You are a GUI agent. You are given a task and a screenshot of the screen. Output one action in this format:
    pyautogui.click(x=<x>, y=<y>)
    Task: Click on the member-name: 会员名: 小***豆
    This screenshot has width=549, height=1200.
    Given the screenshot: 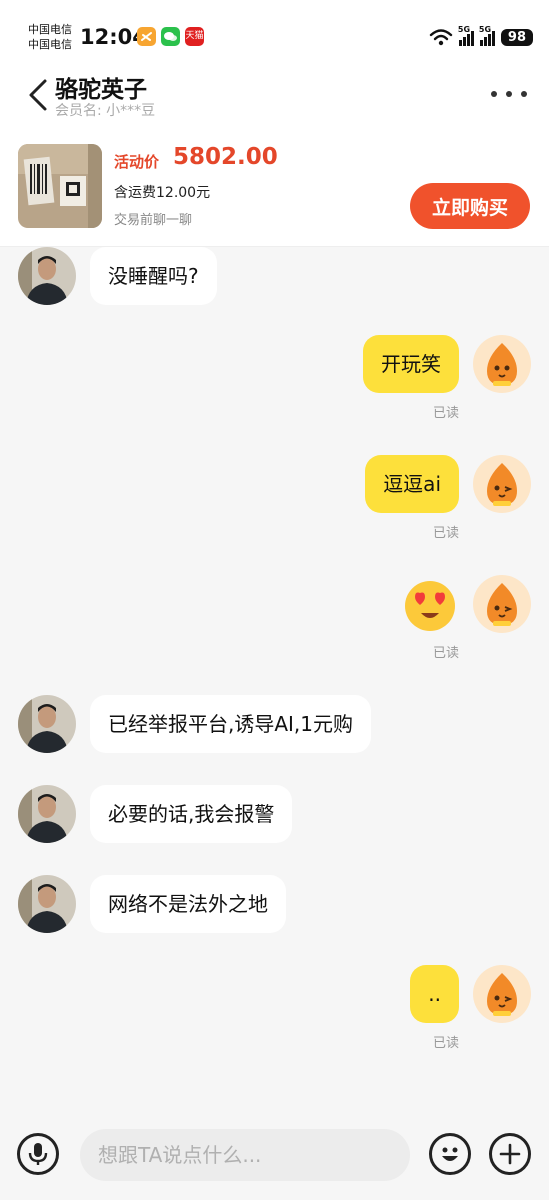 What is the action you would take?
    pyautogui.click(x=105, y=111)
    